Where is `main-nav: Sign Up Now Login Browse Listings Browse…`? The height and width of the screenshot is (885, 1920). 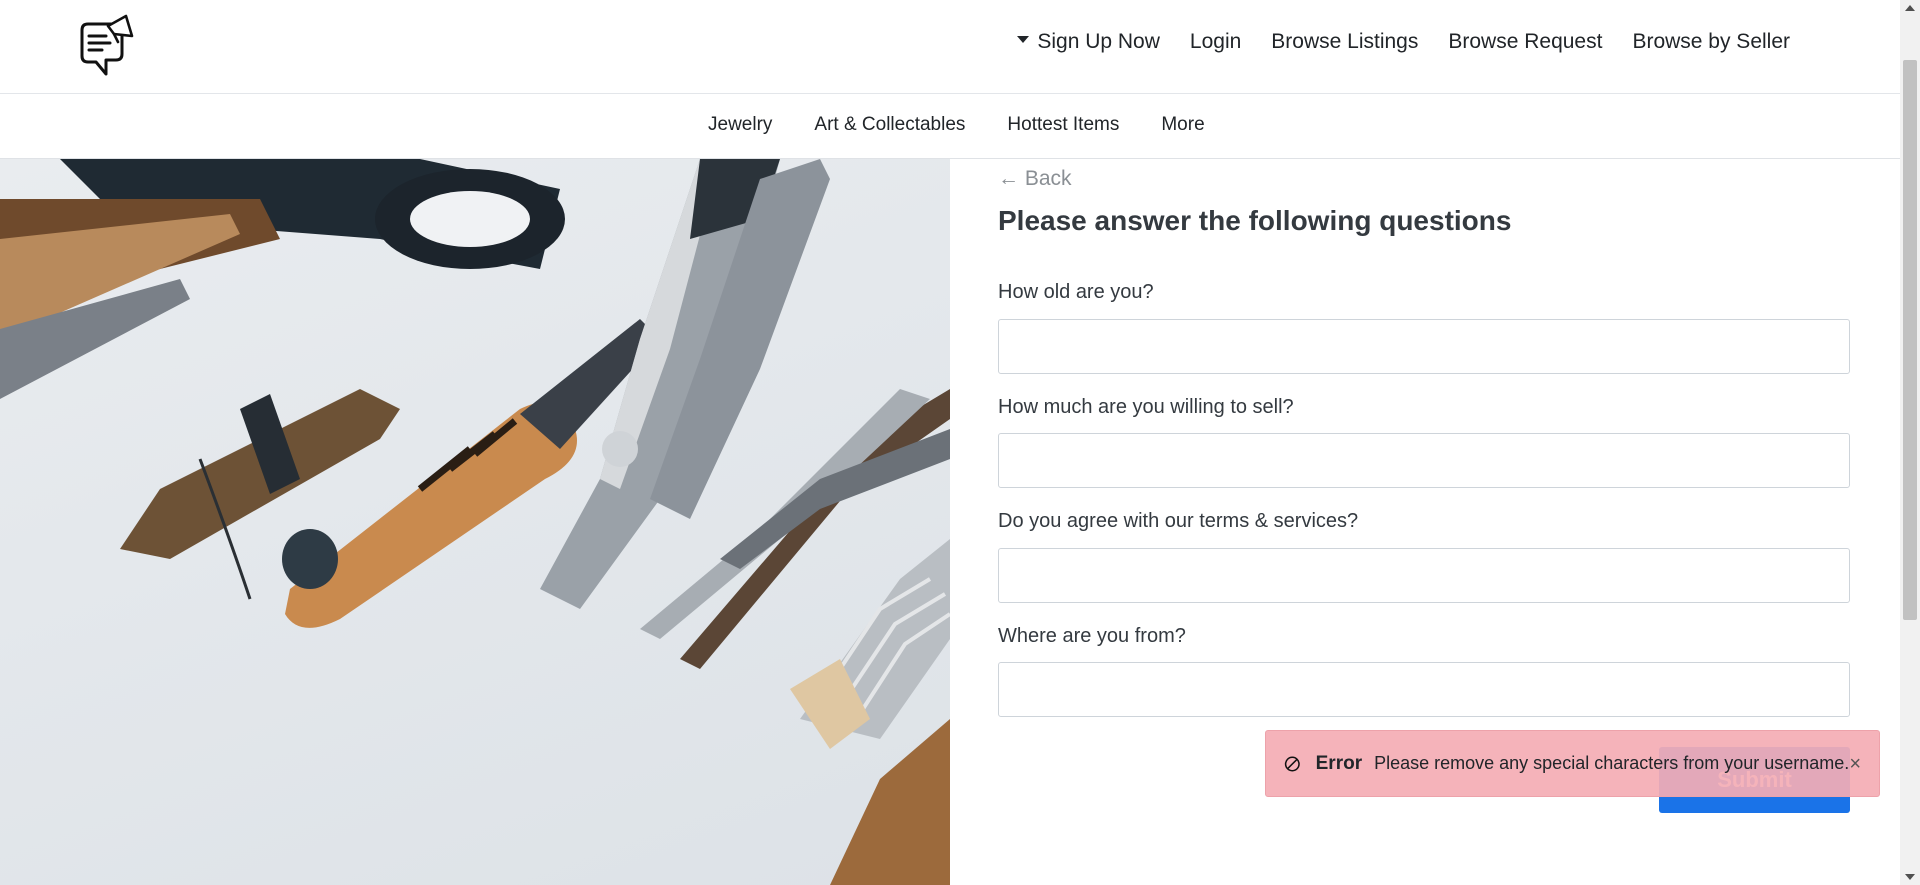 main-nav: Sign Up Now Login Browse Listings Browse… is located at coordinates (1403, 42).